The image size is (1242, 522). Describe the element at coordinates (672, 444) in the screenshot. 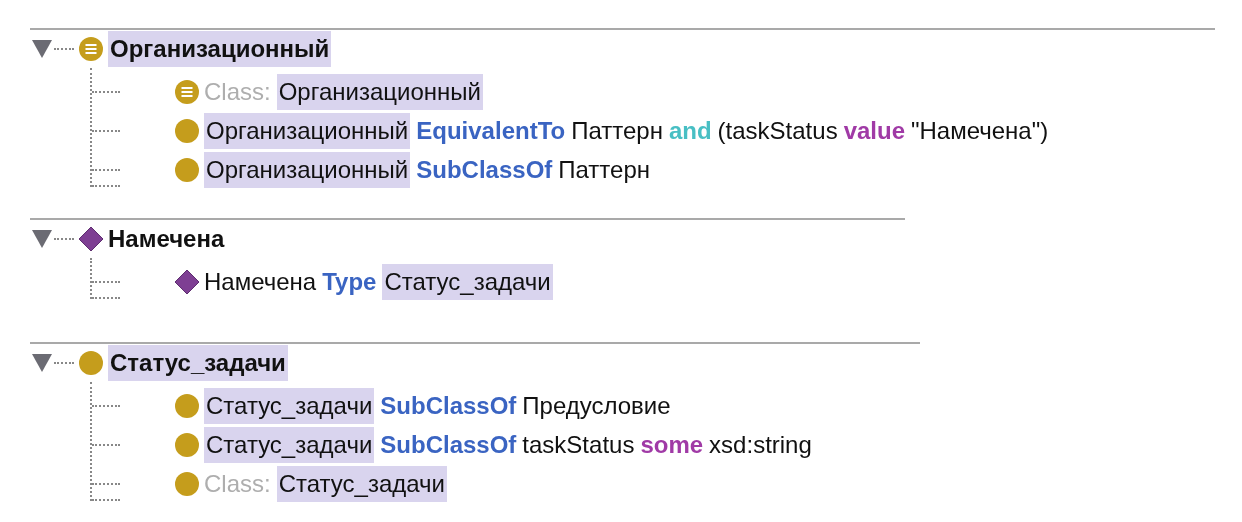

I see `restriction-keyword: some` at that location.